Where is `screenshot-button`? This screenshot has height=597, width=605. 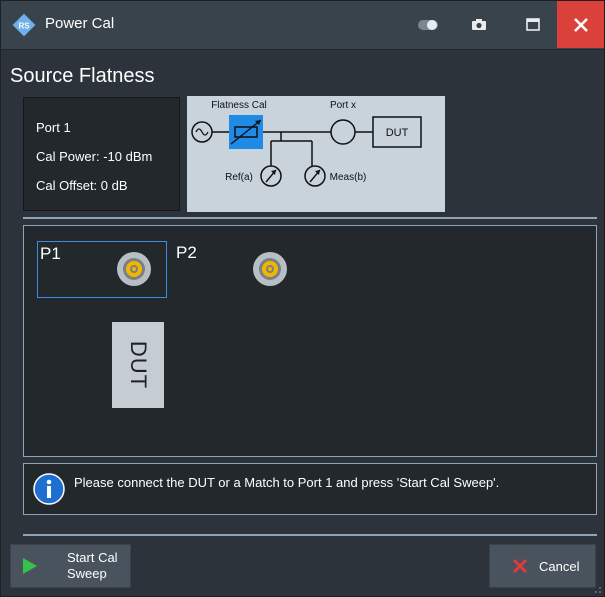 screenshot-button is located at coordinates (479, 24).